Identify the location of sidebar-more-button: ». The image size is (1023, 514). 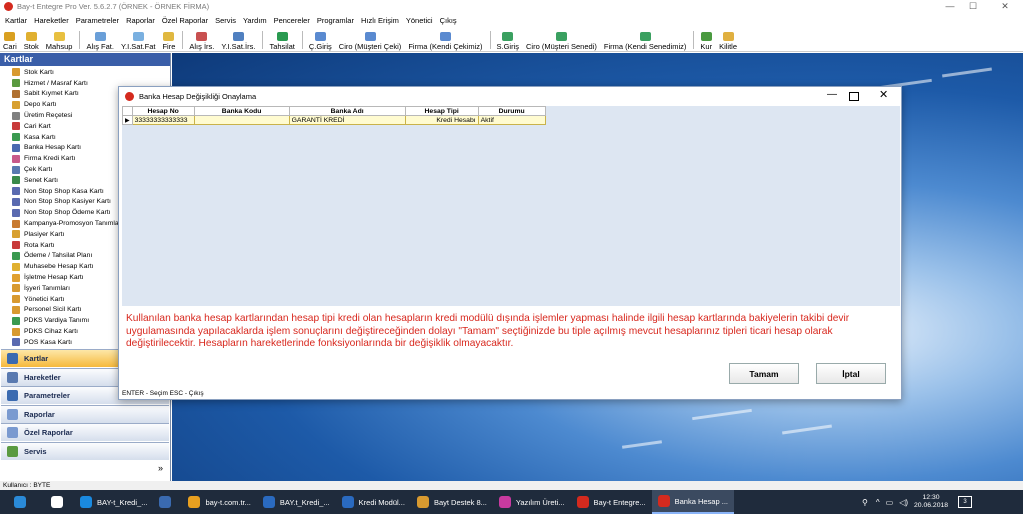
(160, 468).